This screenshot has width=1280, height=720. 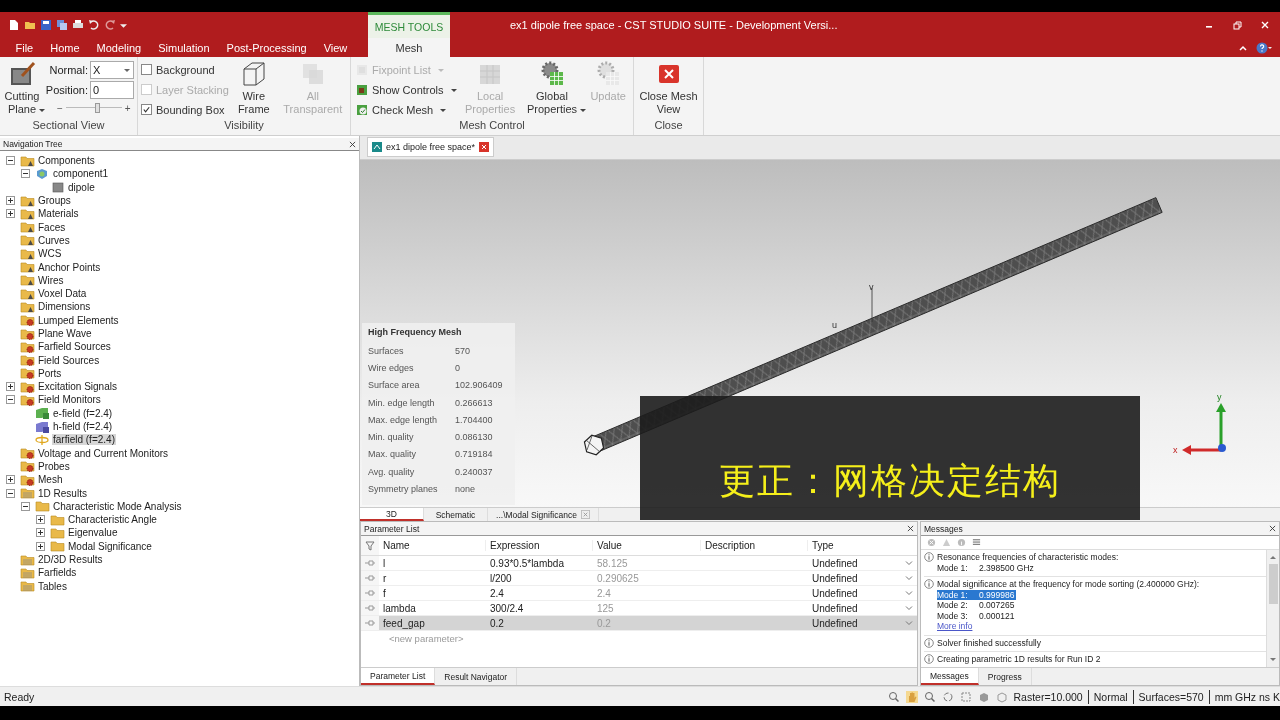 What do you see at coordinates (51, 280) in the screenshot?
I see `tree-item: Wires` at bounding box center [51, 280].